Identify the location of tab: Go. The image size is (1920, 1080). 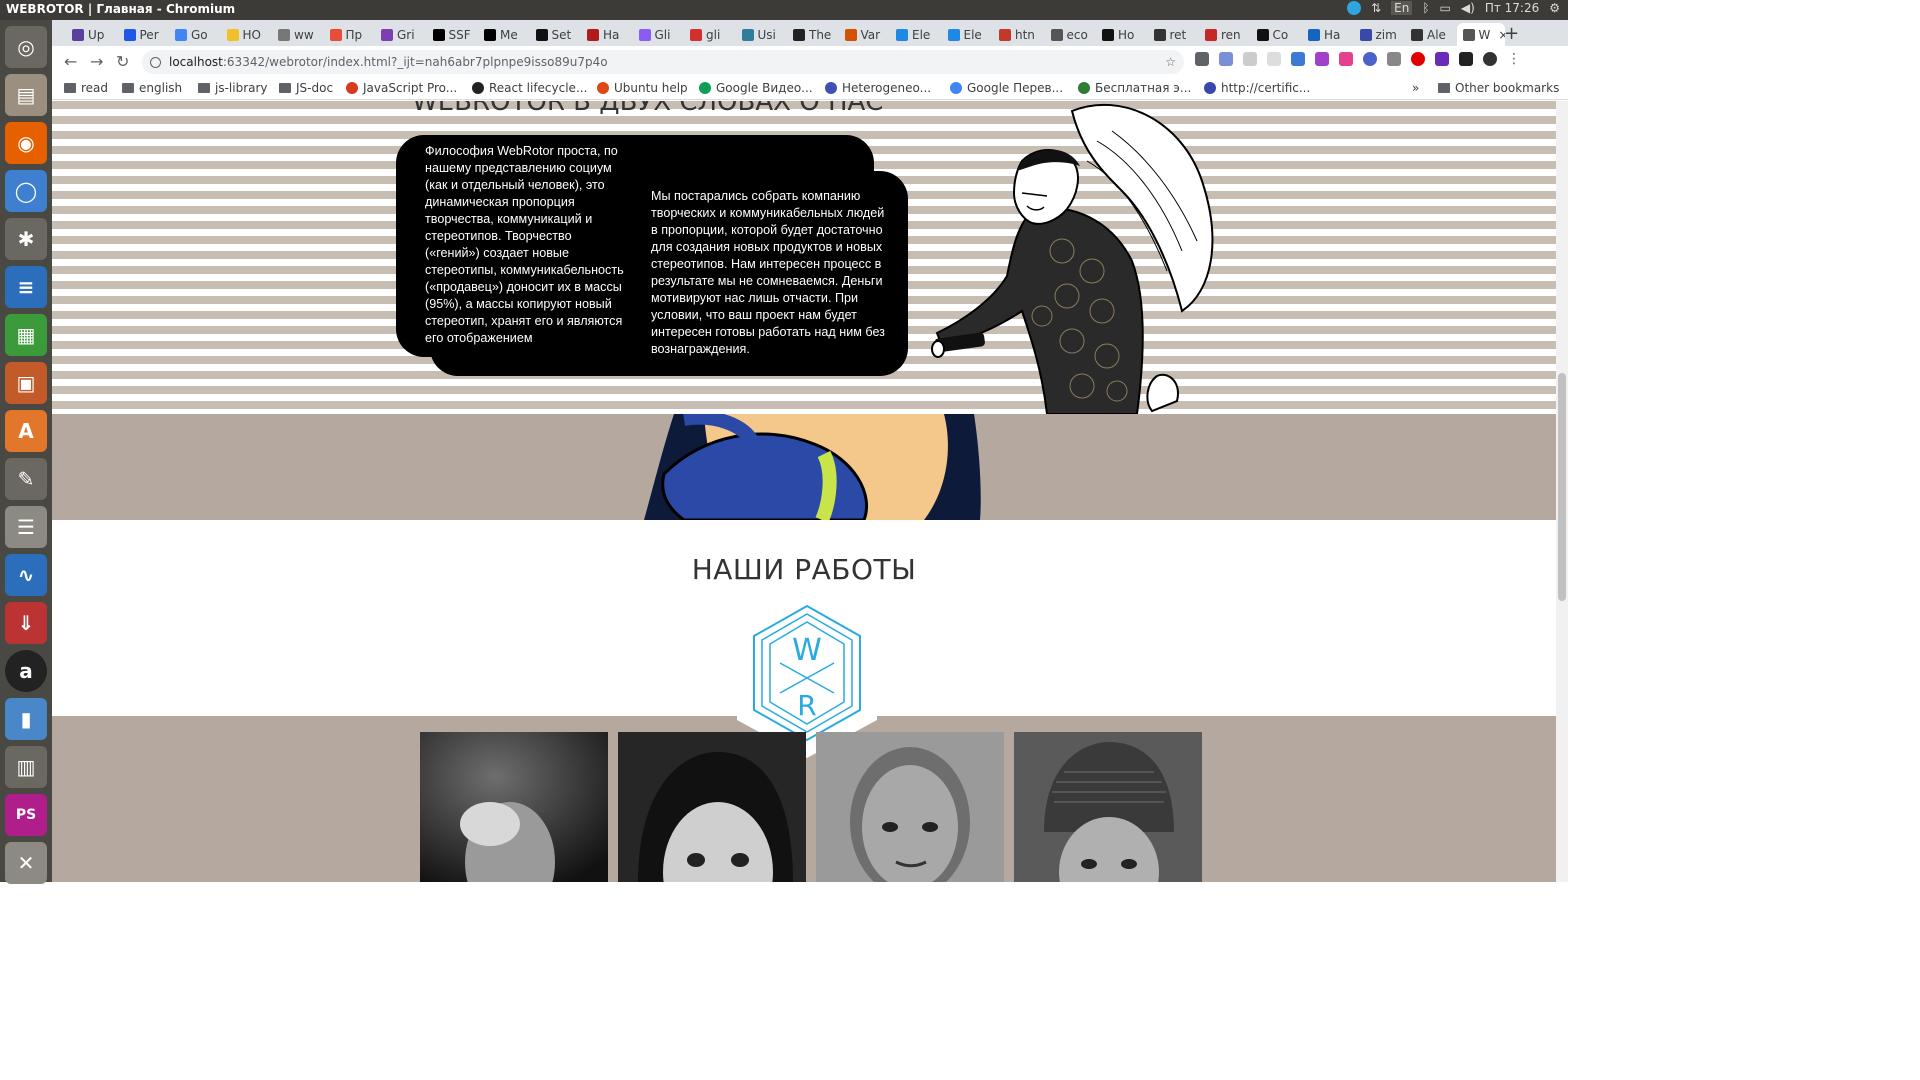
(194, 34).